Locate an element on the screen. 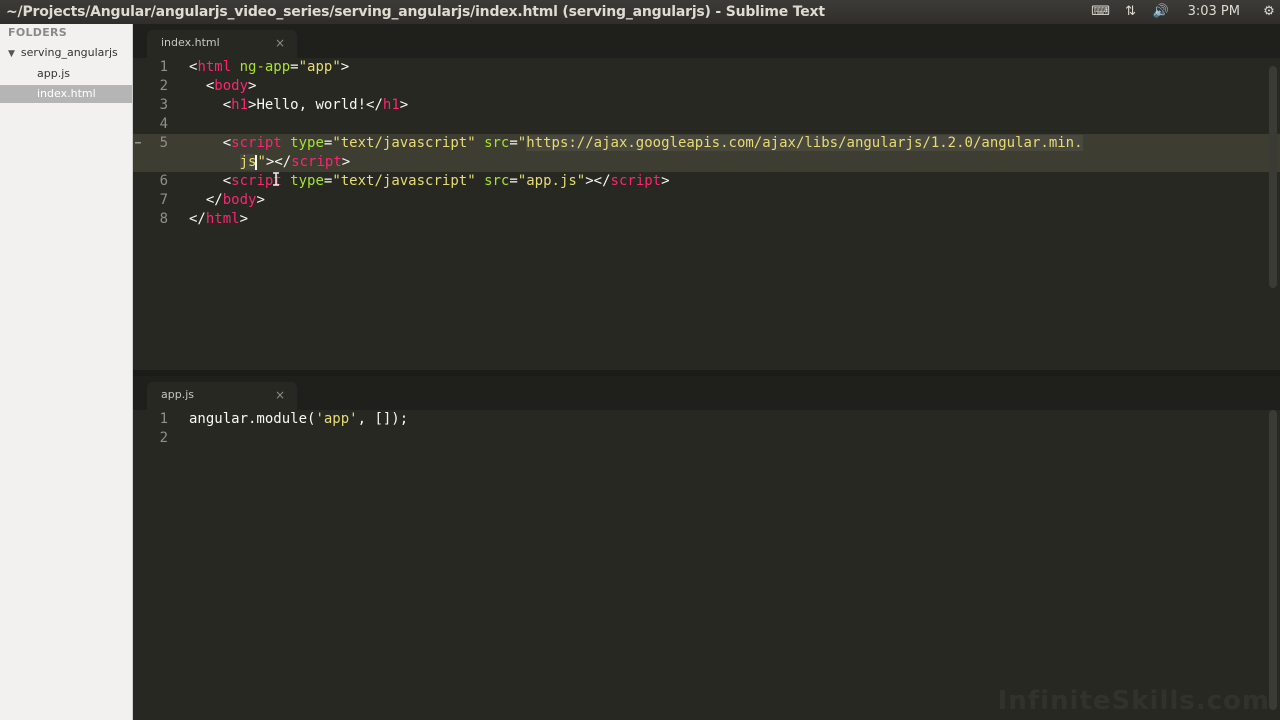 This screenshot has width=1280, height=720. sidebar-item-app-js: app.js is located at coordinates (66, 74).